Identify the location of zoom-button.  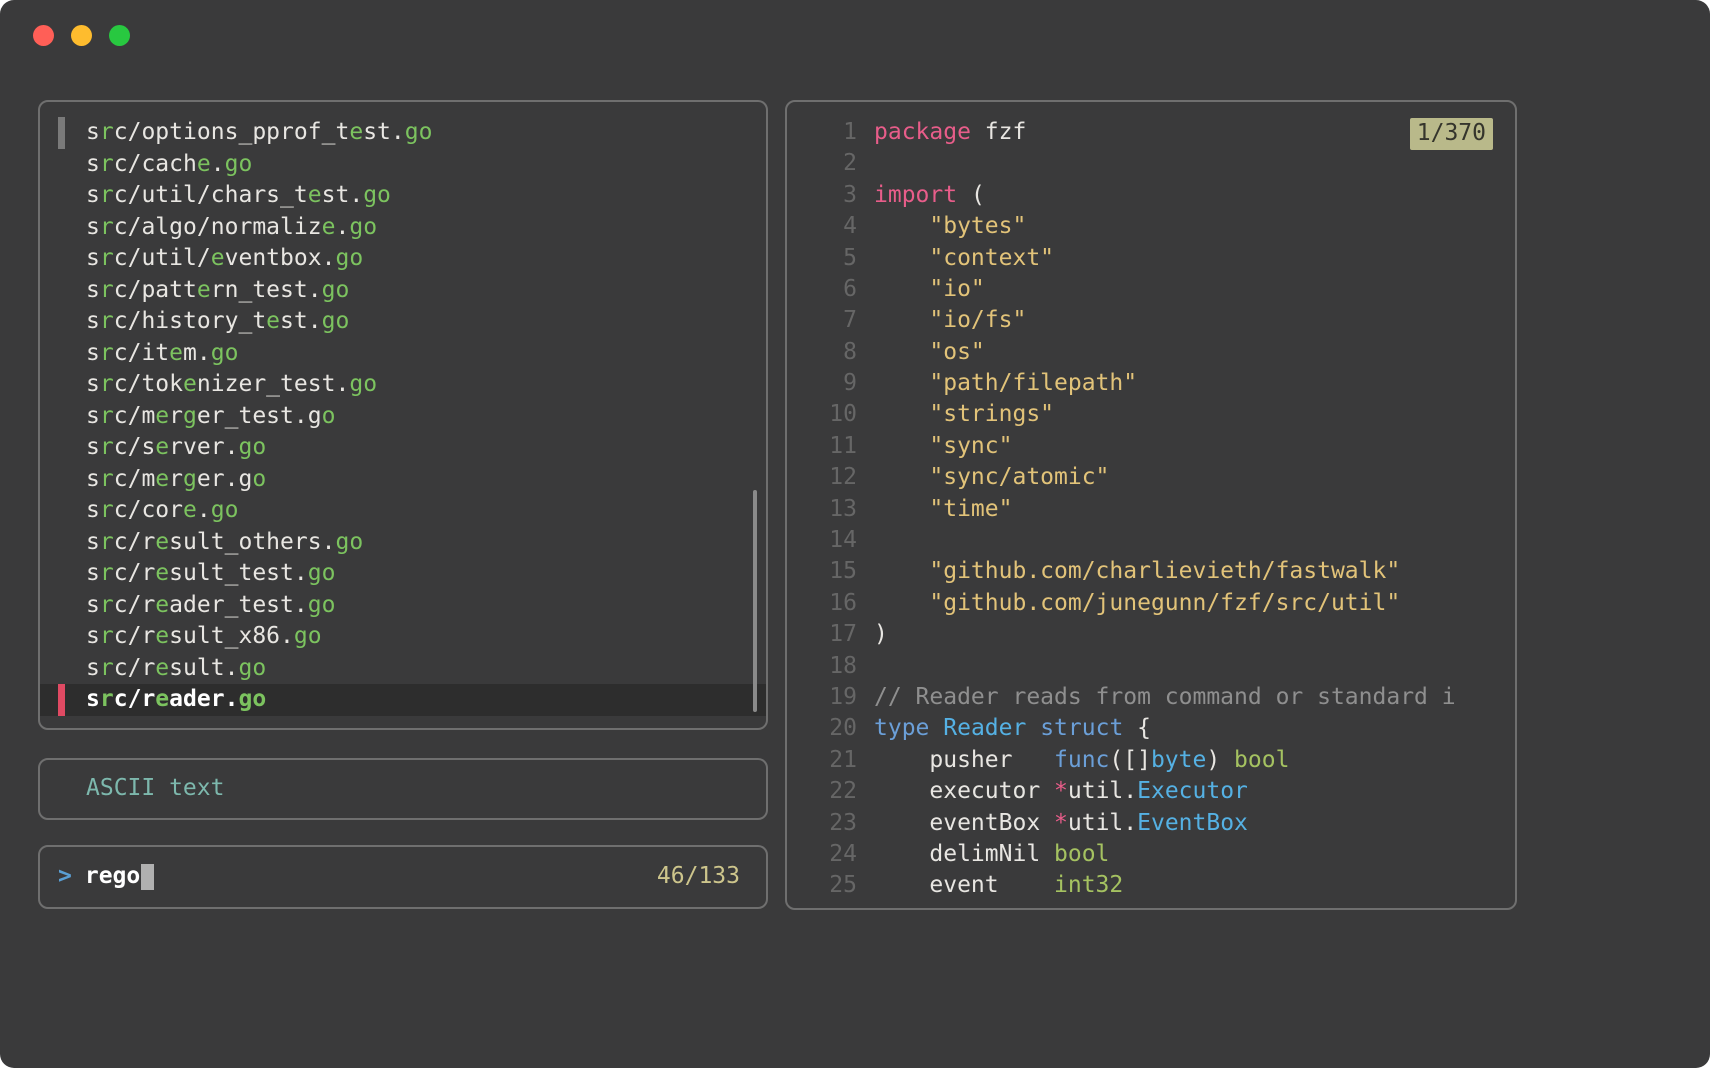
(119, 35).